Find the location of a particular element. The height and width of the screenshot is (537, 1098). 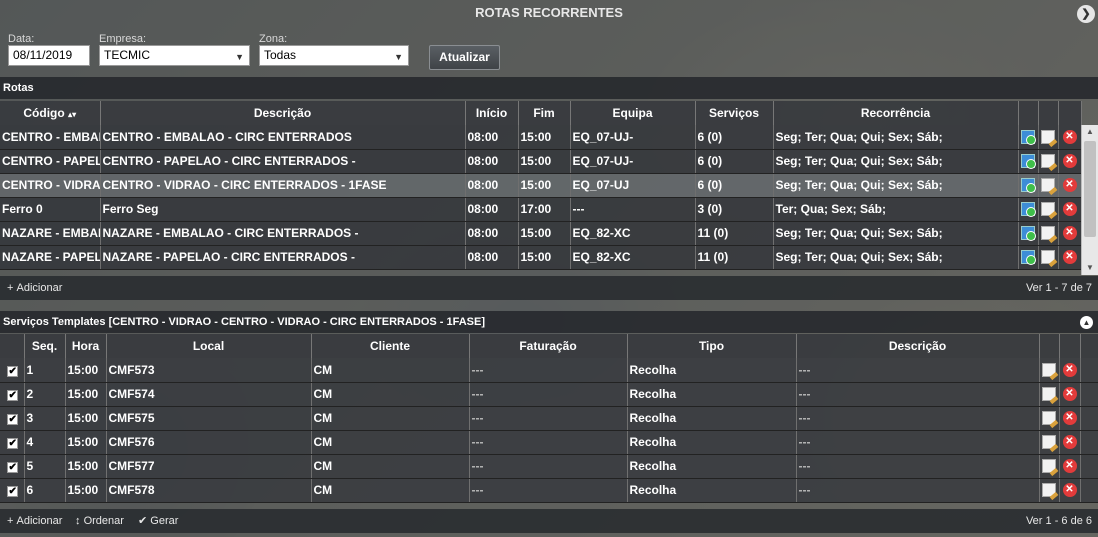

services-generate-button: ✔ Gerar is located at coordinates (158, 521).